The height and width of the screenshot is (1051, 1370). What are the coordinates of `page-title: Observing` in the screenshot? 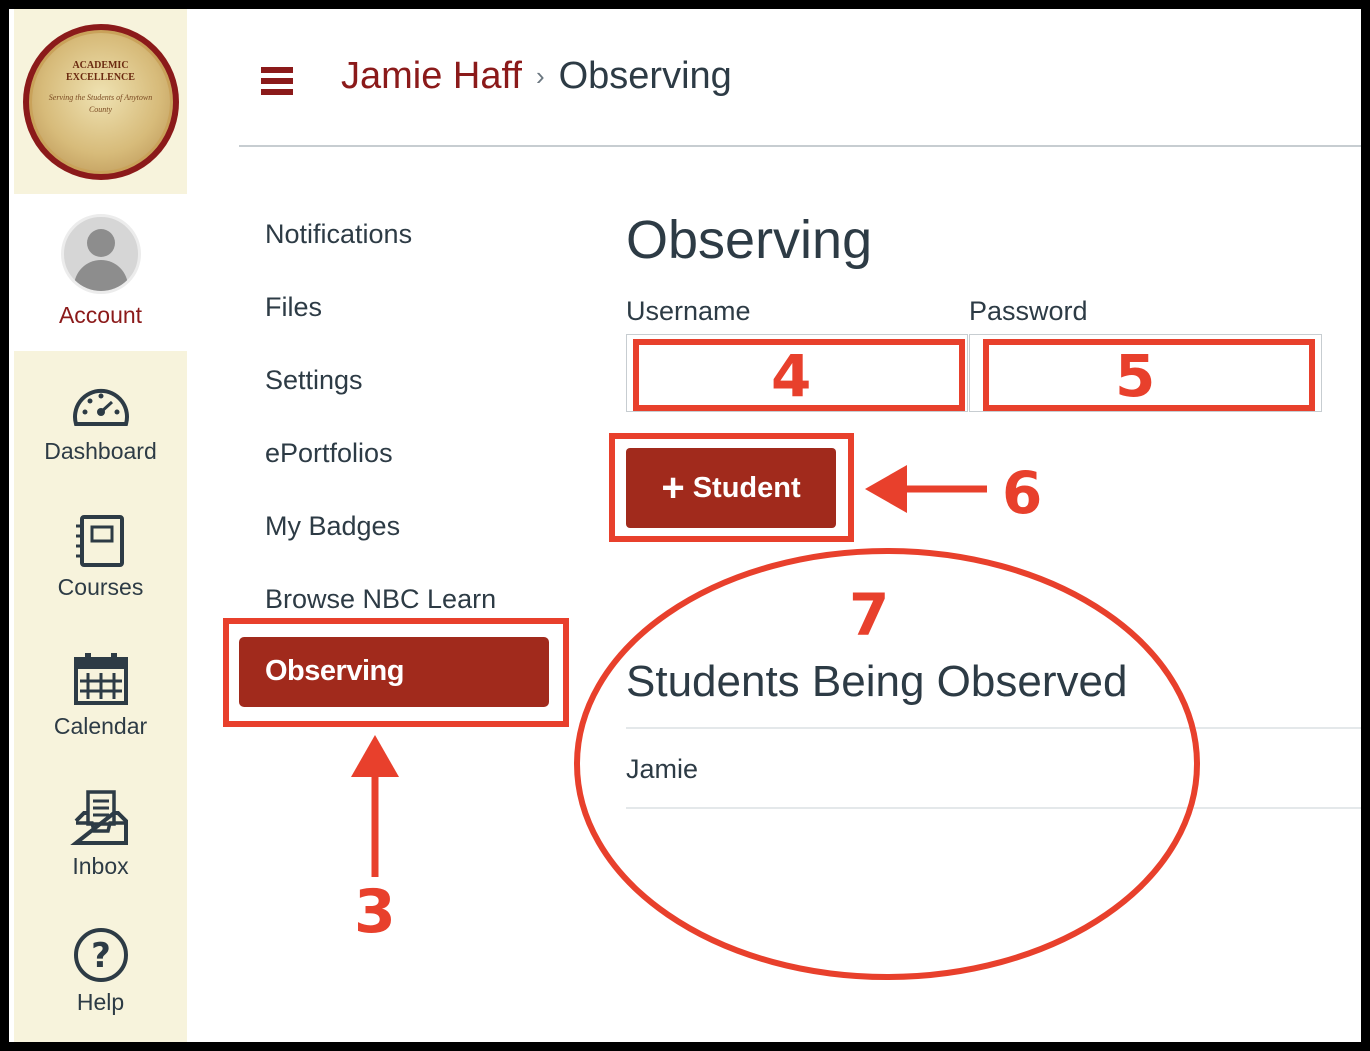 It's located at (749, 240).